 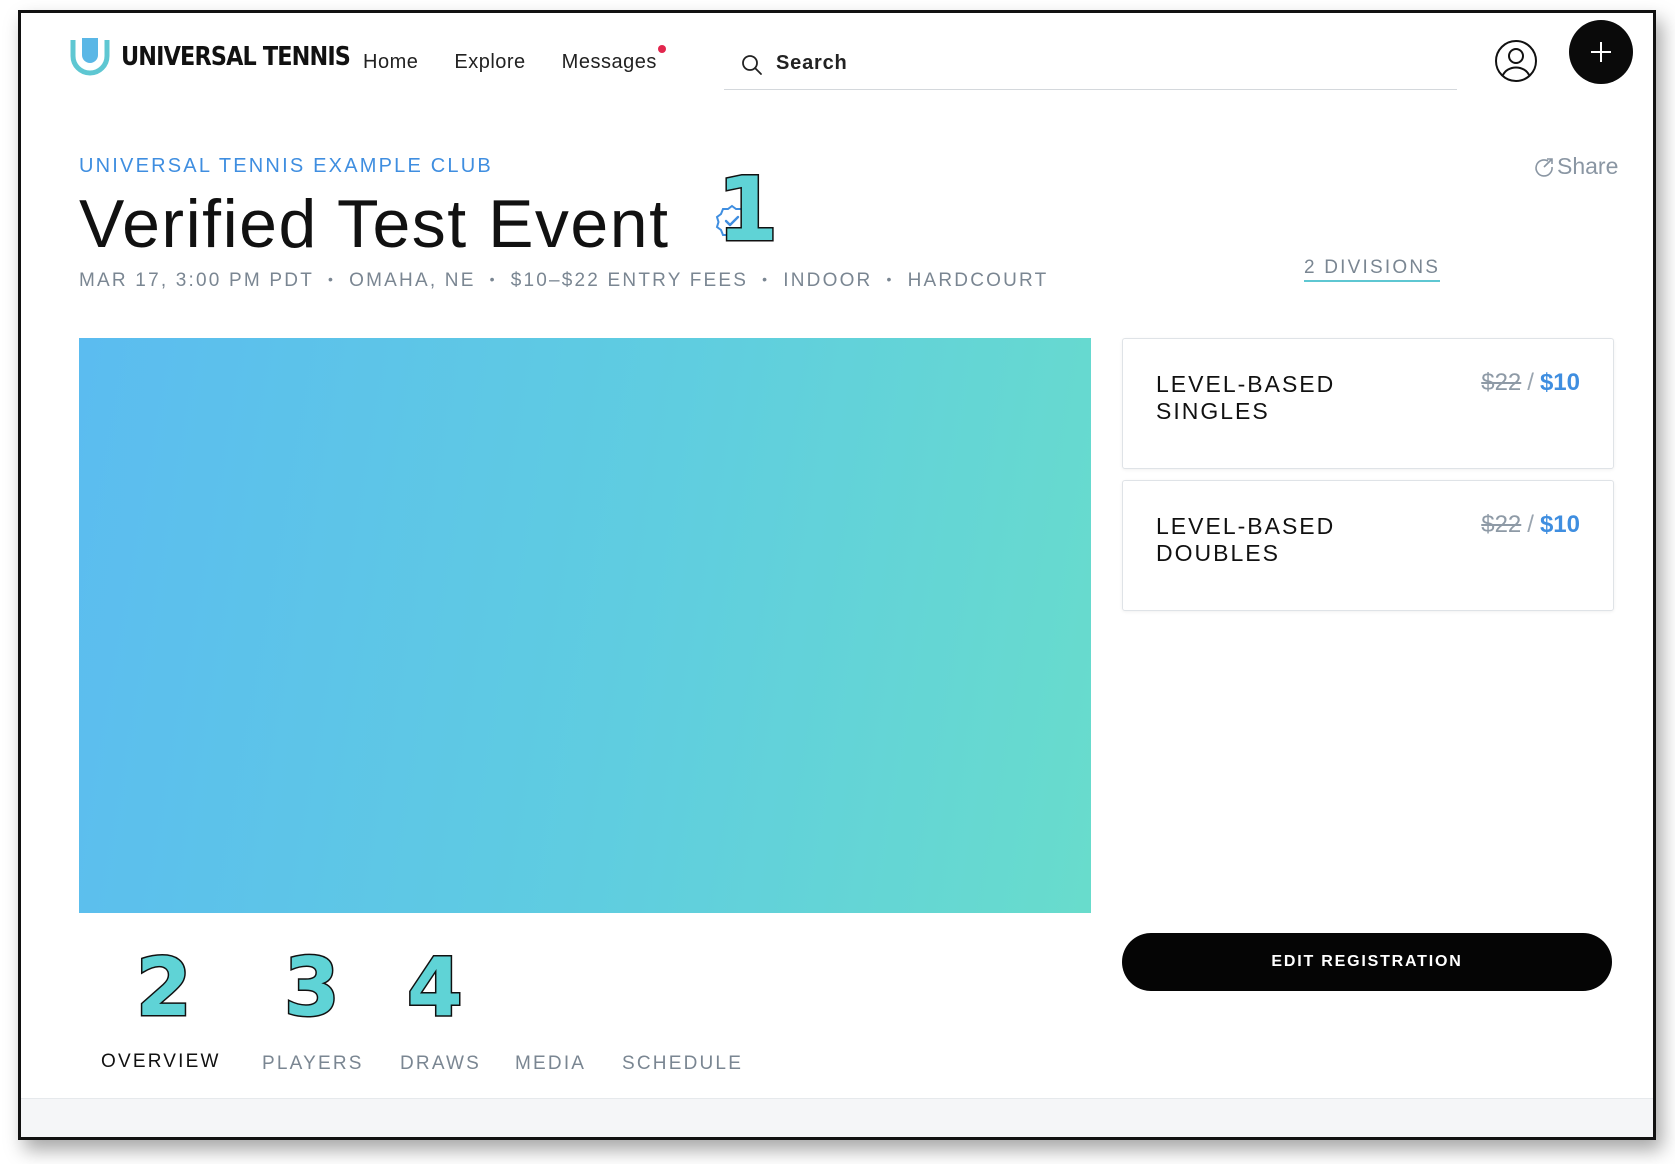 What do you see at coordinates (837, 1117) in the screenshot?
I see `content-area-footer-band` at bounding box center [837, 1117].